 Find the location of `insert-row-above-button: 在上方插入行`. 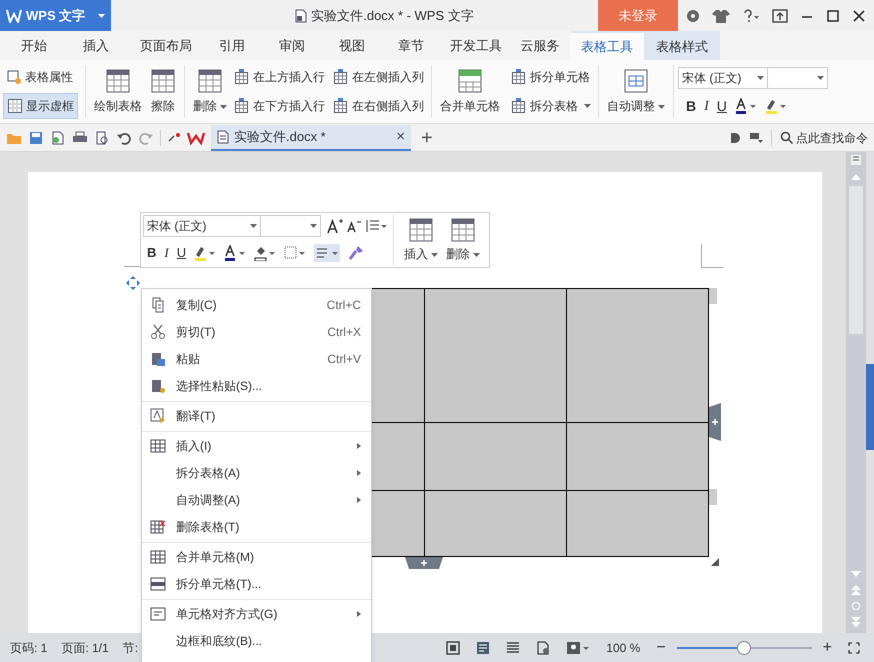

insert-row-above-button: 在上方插入行 is located at coordinates (279, 77).